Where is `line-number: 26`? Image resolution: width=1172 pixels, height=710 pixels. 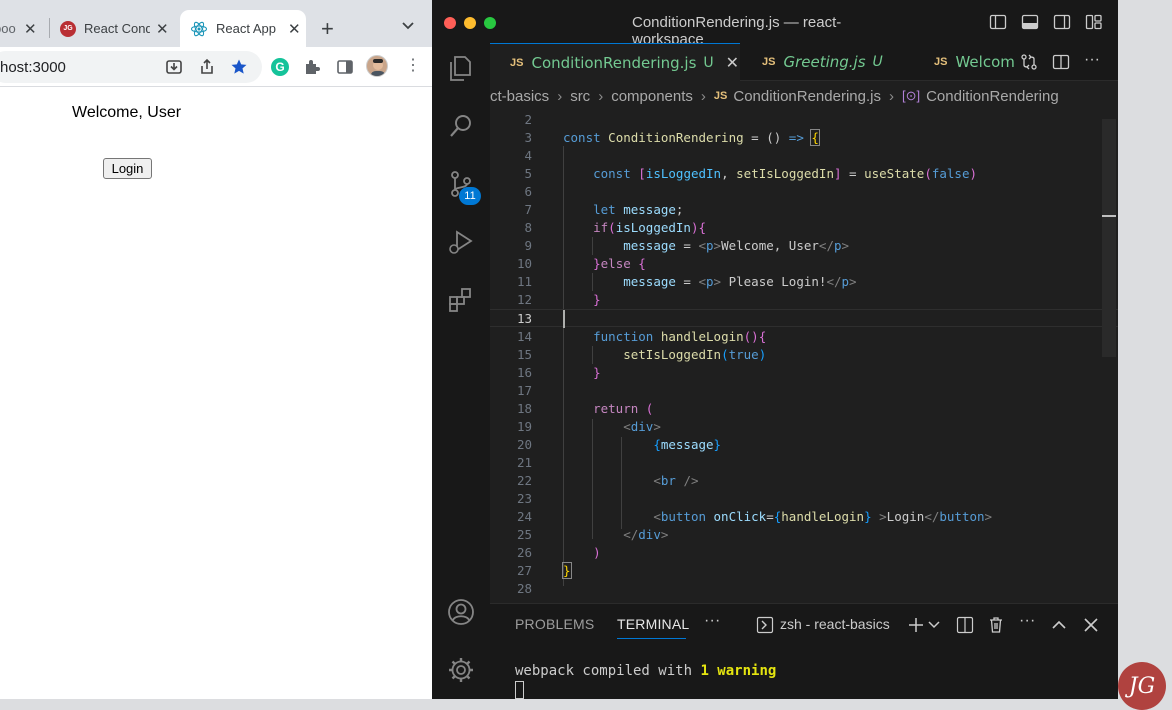
line-number: 26 is located at coordinates (524, 552).